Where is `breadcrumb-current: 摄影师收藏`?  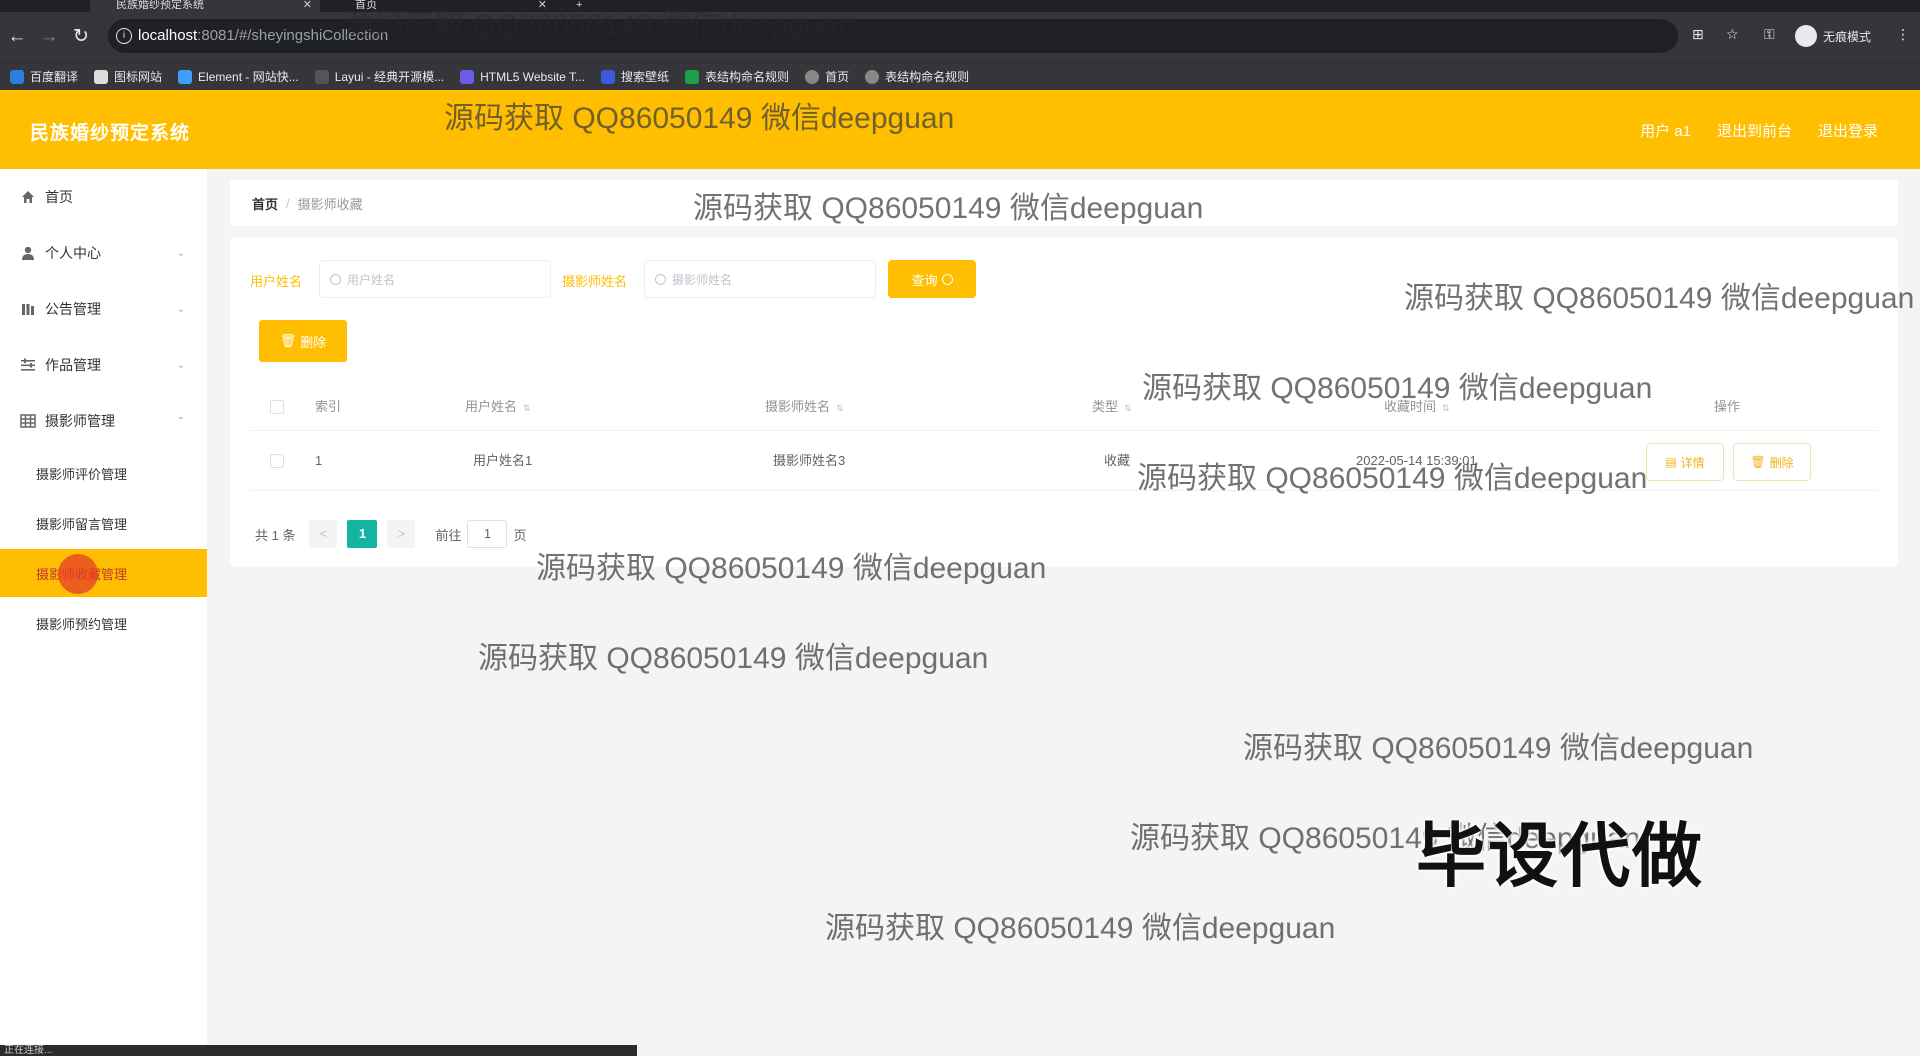 breadcrumb-current: 摄影师收藏 is located at coordinates (330, 204).